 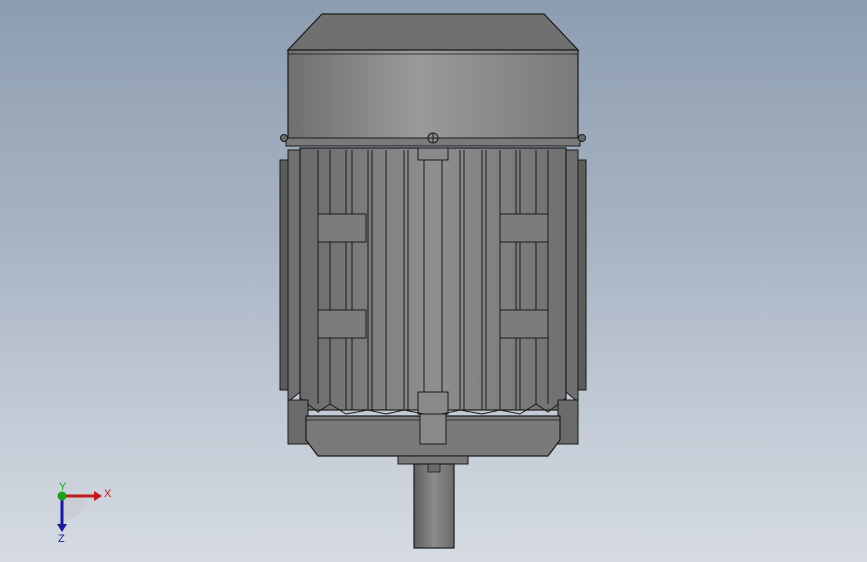 I want to click on finned-body, so click(x=433, y=281).